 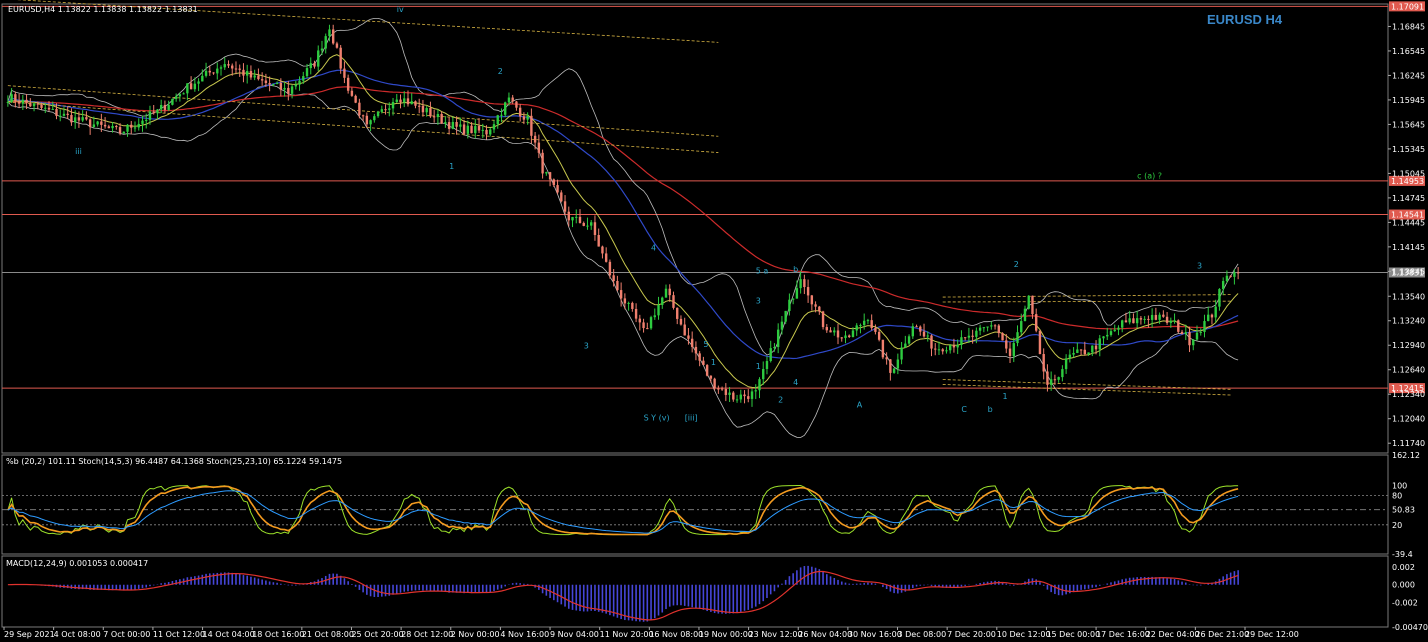 I want to click on price-tick-label: 1.15045, so click(x=1408, y=173).